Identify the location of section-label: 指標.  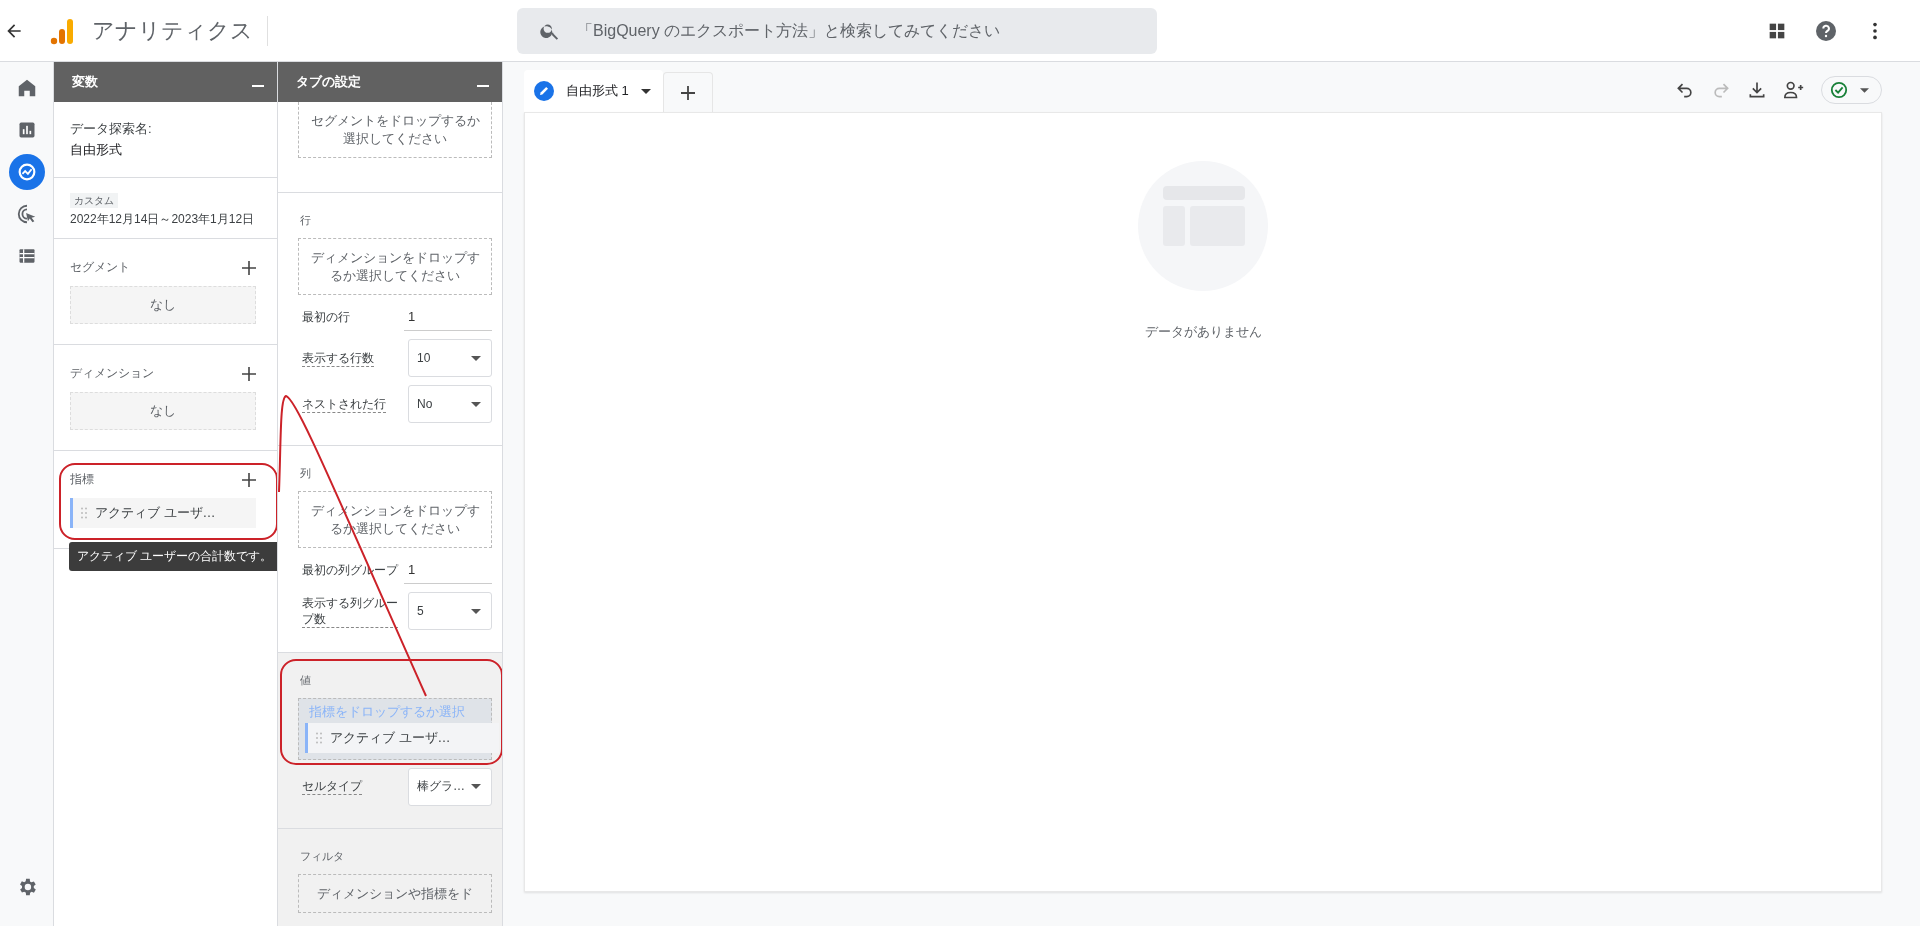
(82, 479).